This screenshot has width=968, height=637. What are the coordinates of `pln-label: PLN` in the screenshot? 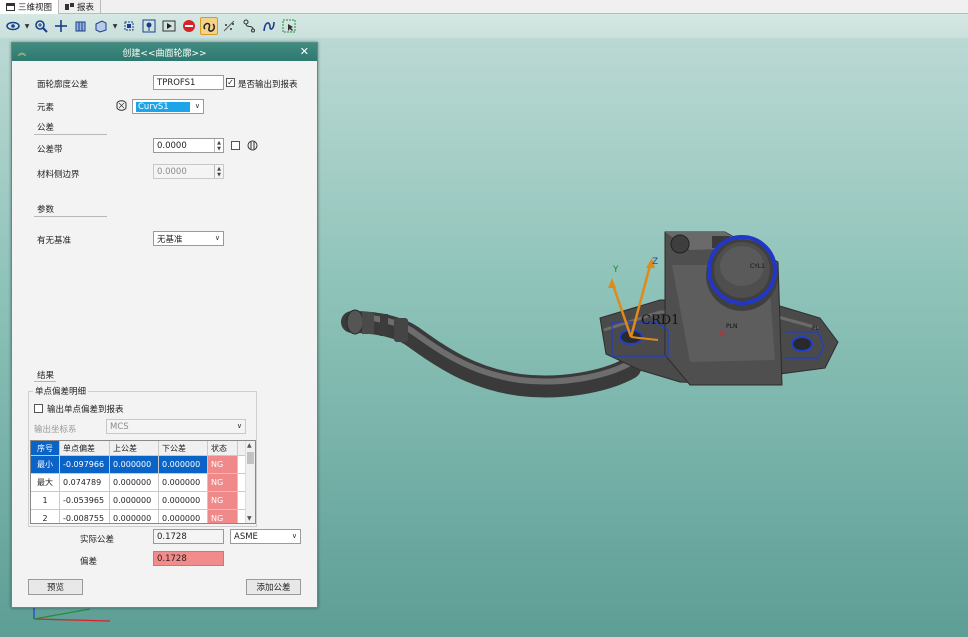 It's located at (731, 326).